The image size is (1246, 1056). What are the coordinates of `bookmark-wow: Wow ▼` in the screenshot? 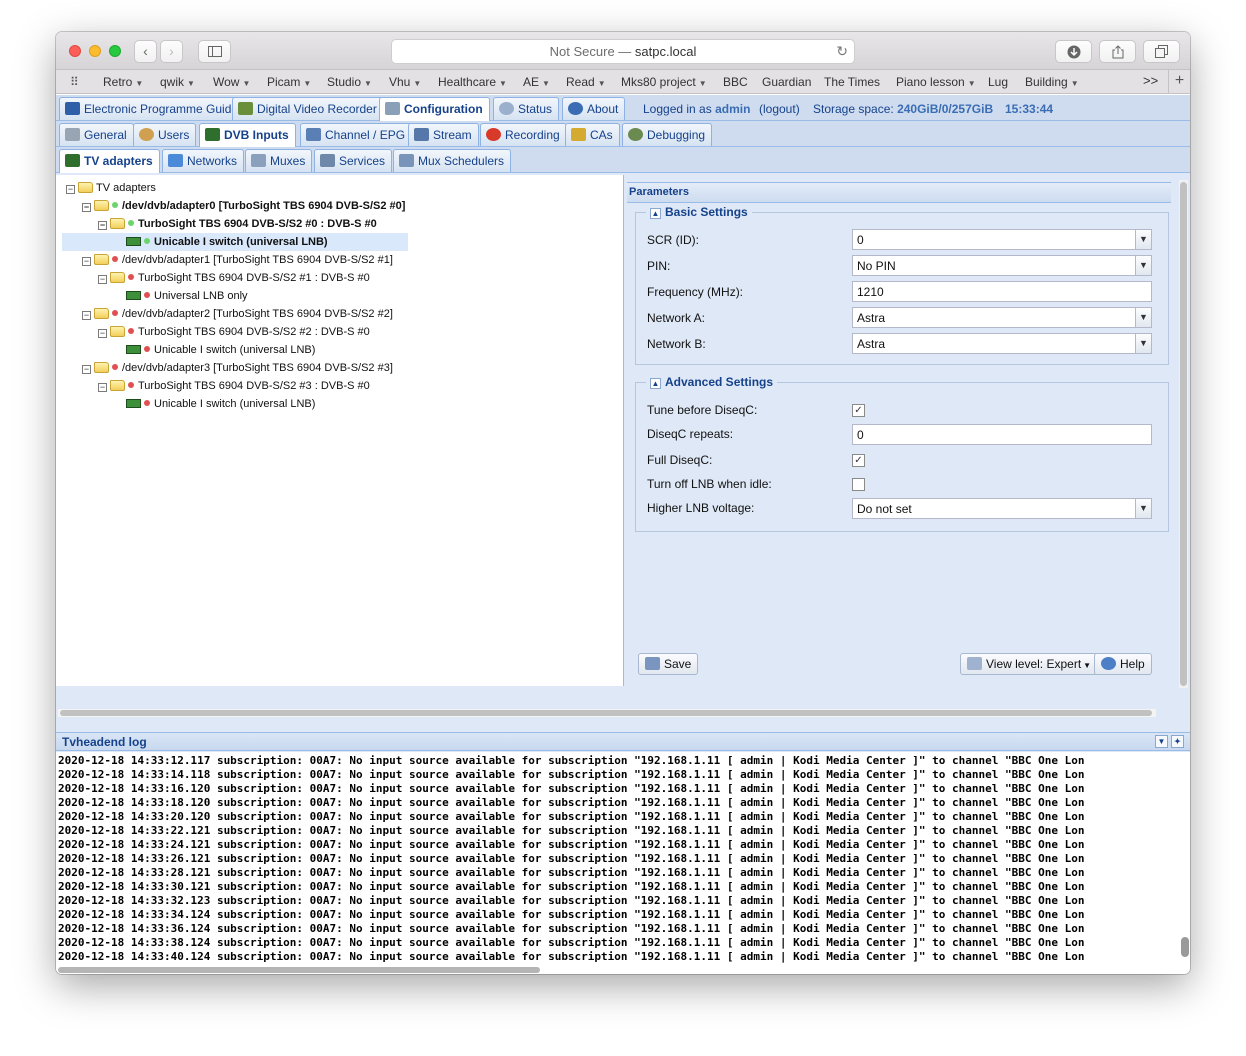 It's located at (231, 82).